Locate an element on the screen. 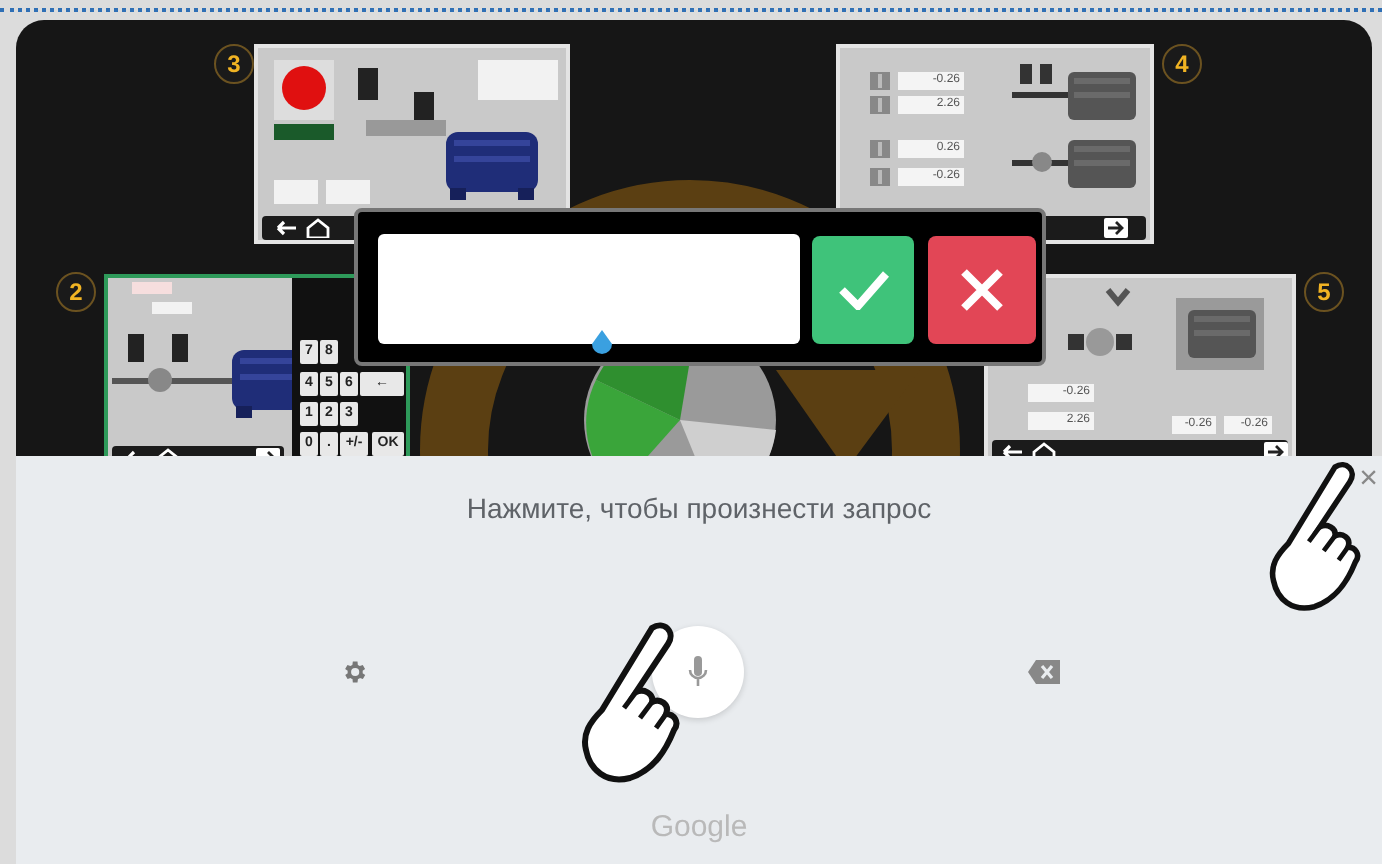  step-number: 3 is located at coordinates (234, 64).